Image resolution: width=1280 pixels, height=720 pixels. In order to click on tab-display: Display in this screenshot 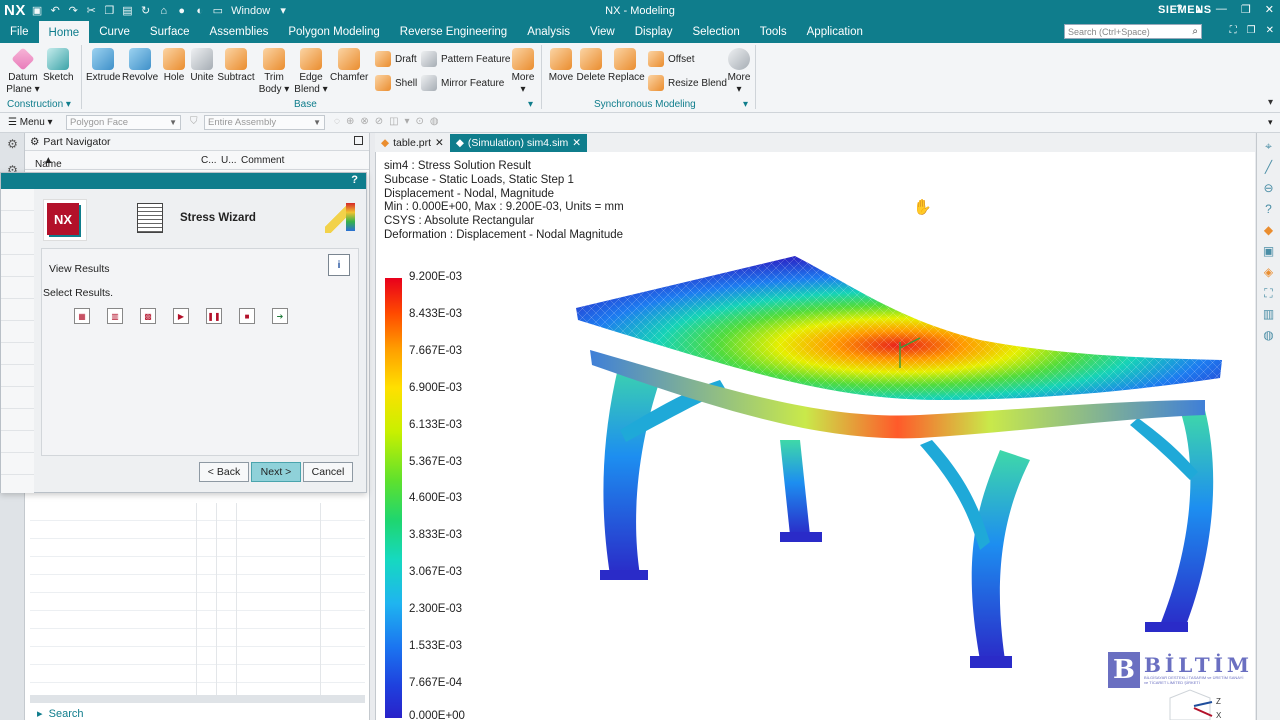, I will do `click(654, 32)`.